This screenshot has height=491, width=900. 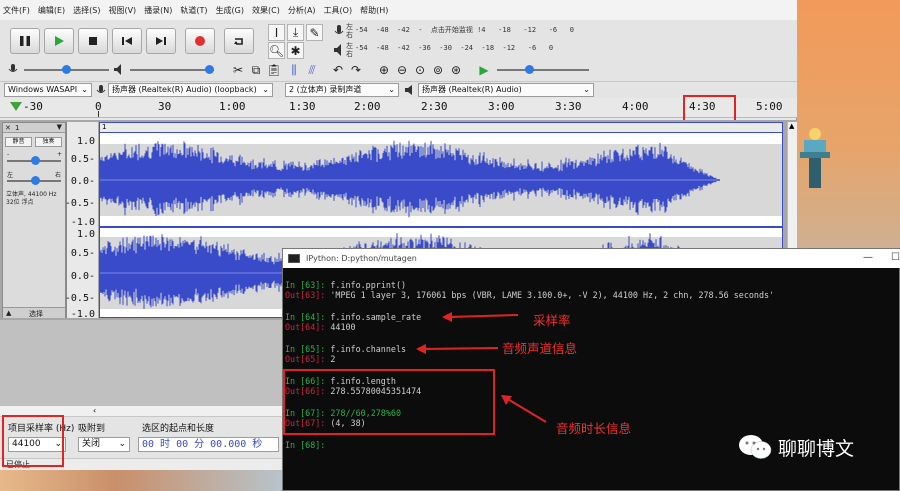 What do you see at coordinates (791, 126) in the screenshot?
I see `scroll-up-icon: ▲` at bounding box center [791, 126].